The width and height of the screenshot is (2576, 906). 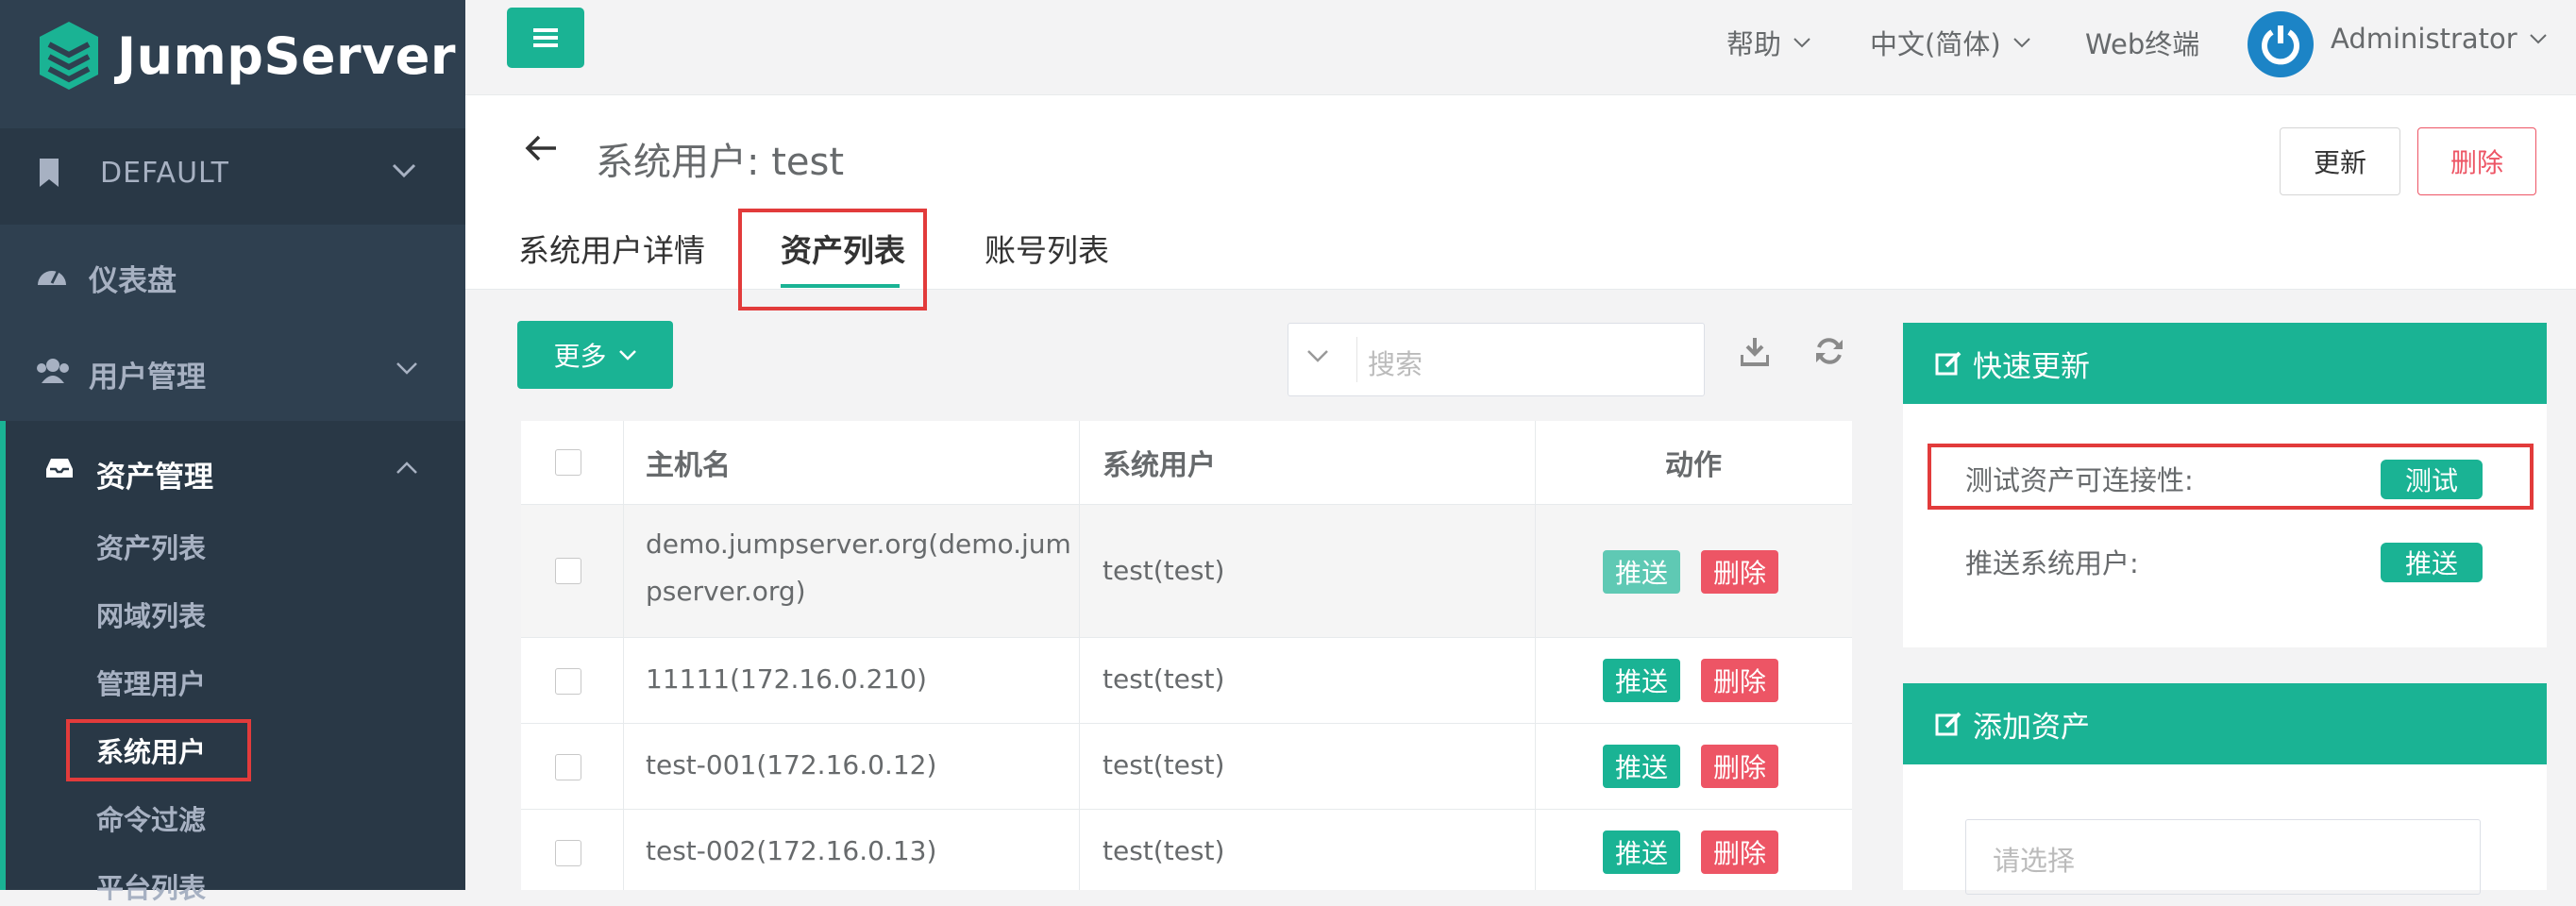 What do you see at coordinates (406, 467) in the screenshot?
I see `chevron-up-icon` at bounding box center [406, 467].